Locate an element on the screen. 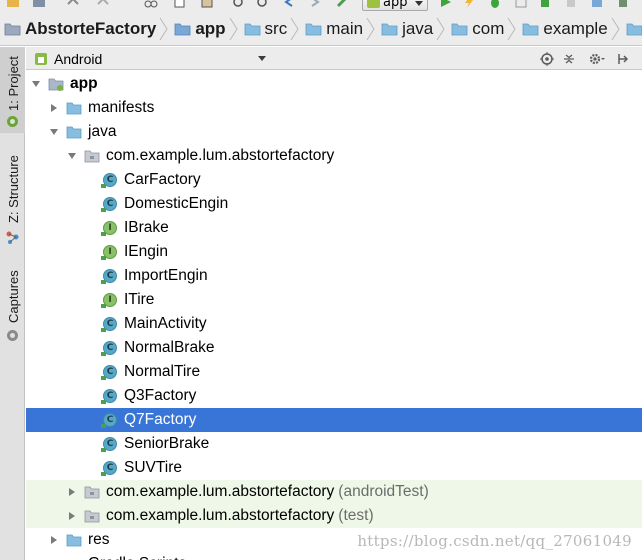 The image size is (642, 560). package-icon is located at coordinates (92, 492).